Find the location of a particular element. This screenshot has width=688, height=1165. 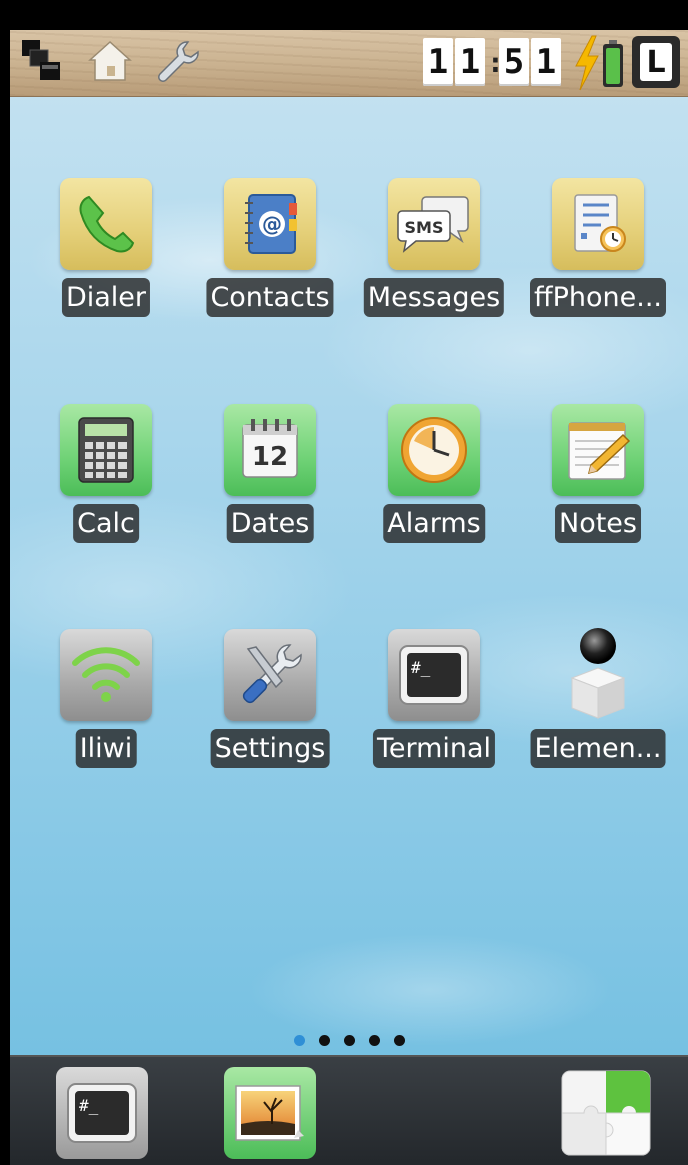

dock-gallery is located at coordinates (270, 1113).